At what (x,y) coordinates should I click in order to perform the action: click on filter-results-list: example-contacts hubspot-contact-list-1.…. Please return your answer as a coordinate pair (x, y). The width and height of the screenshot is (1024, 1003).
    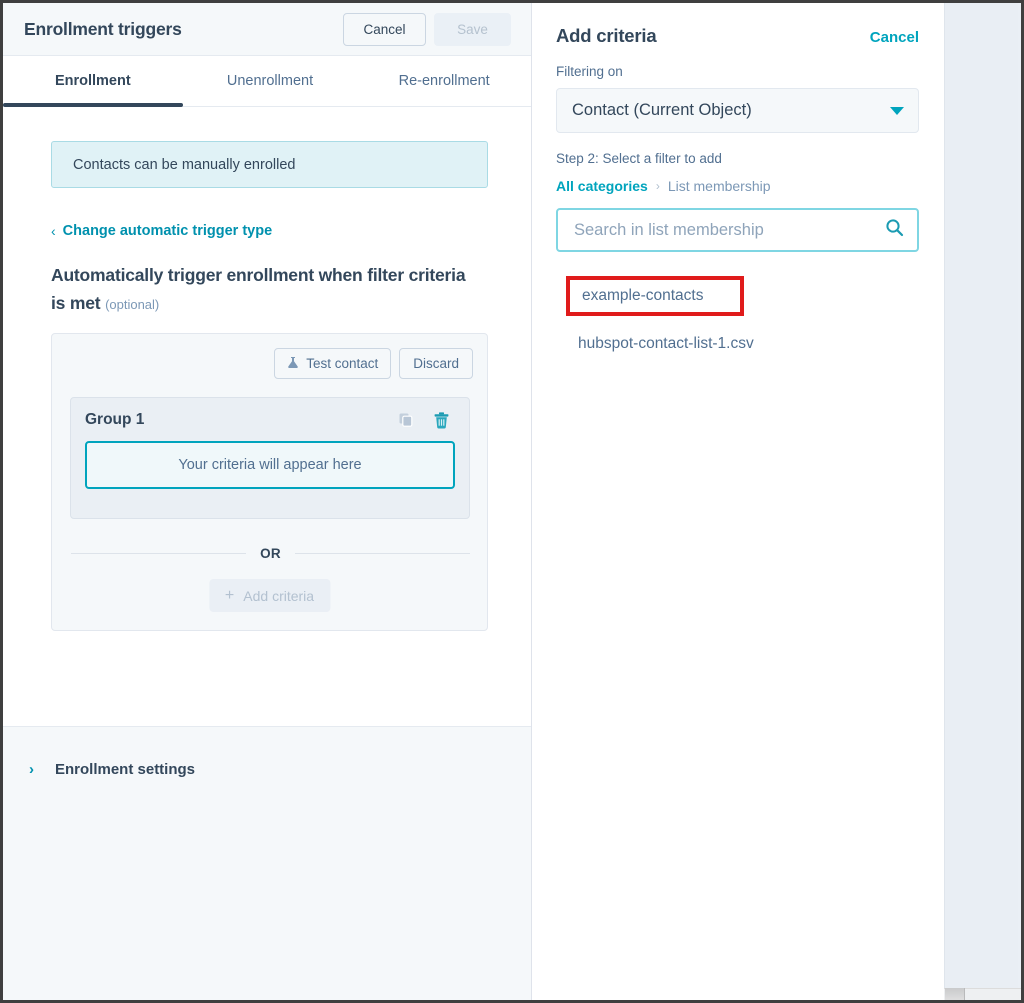
    Looking at the image, I should click on (737, 319).